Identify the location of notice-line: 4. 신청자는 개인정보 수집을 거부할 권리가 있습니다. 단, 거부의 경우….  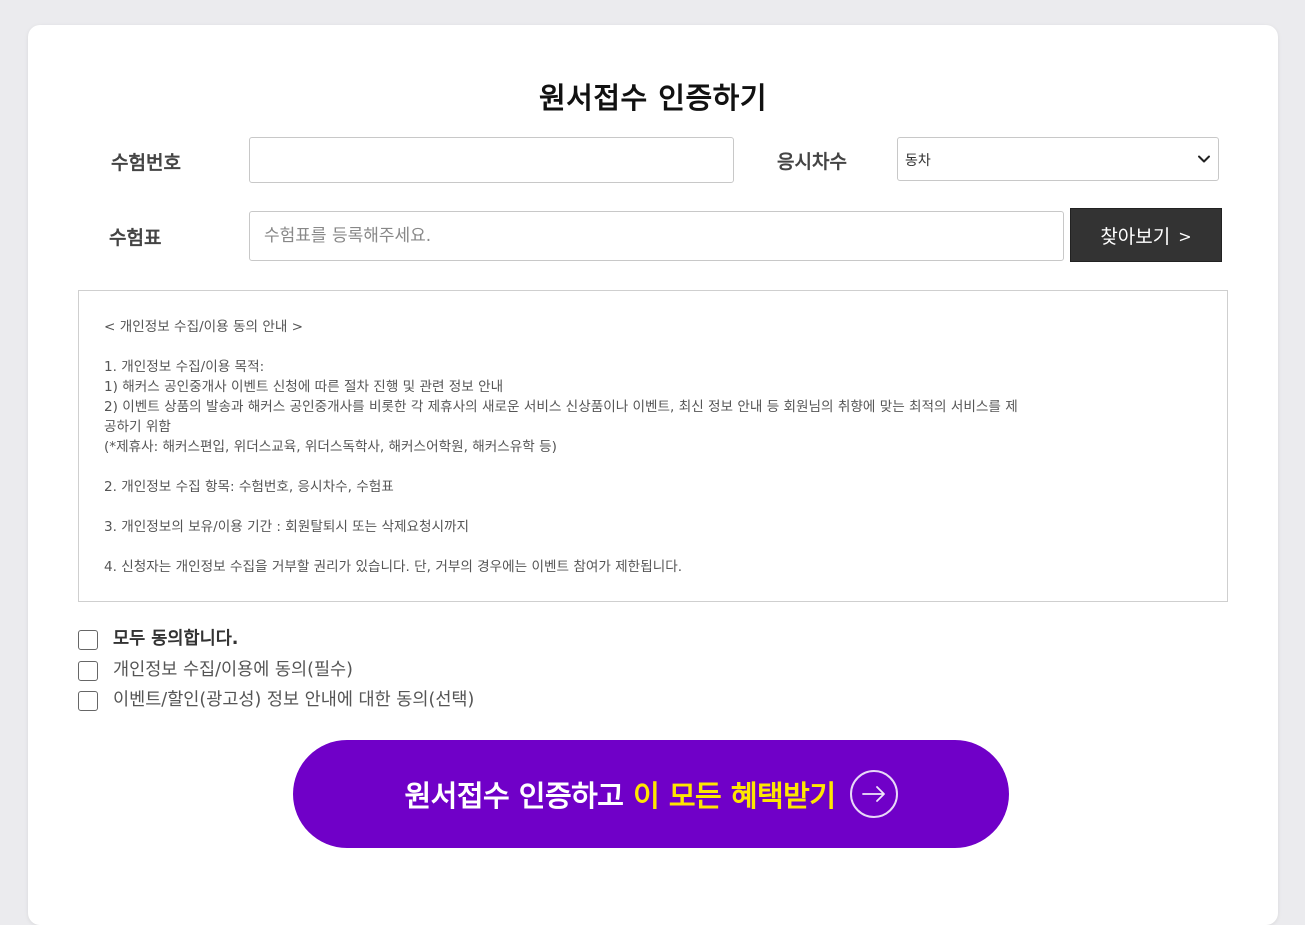
(393, 567).